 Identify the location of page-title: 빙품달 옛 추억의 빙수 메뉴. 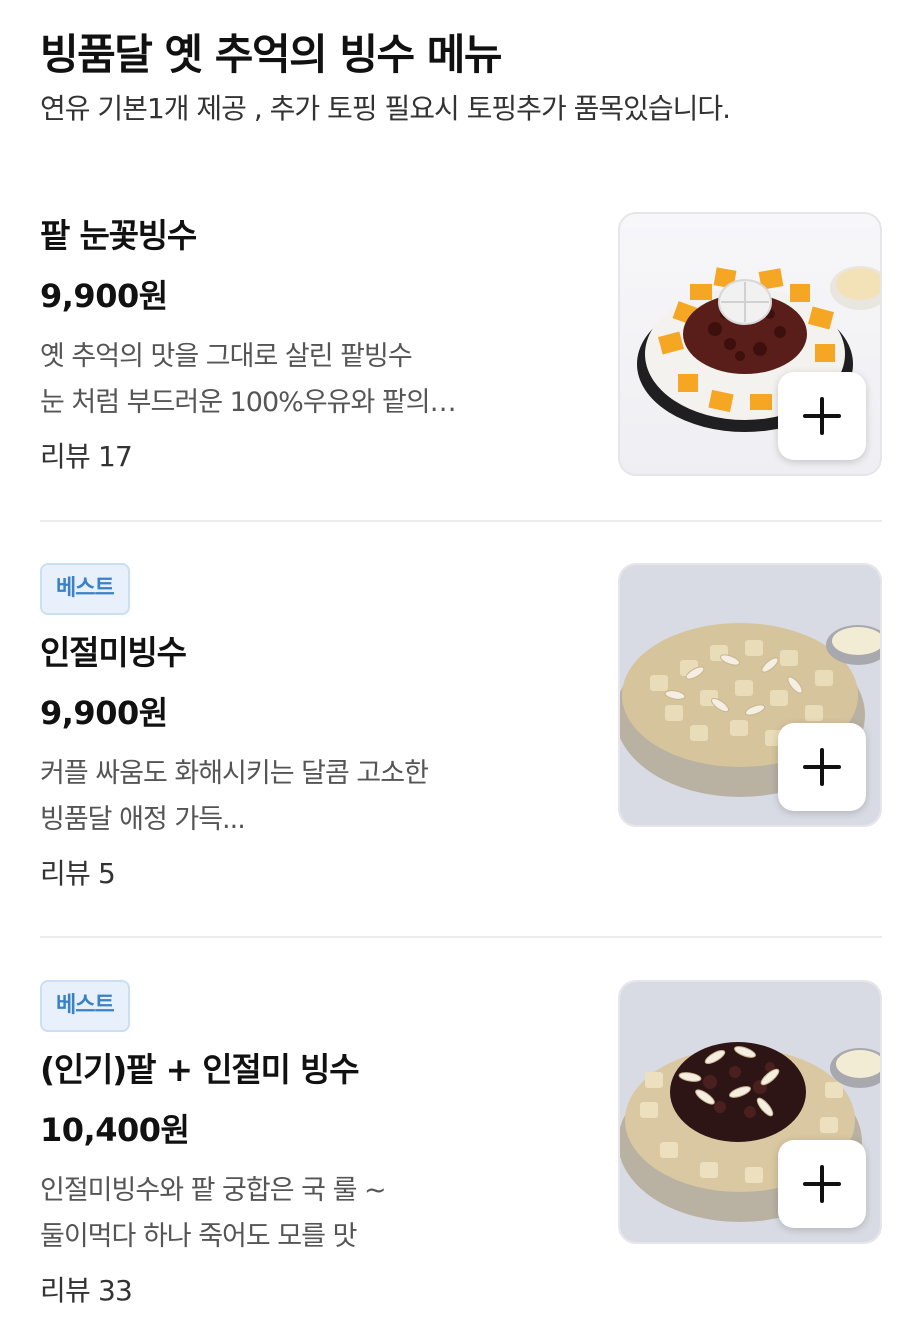
(271, 54).